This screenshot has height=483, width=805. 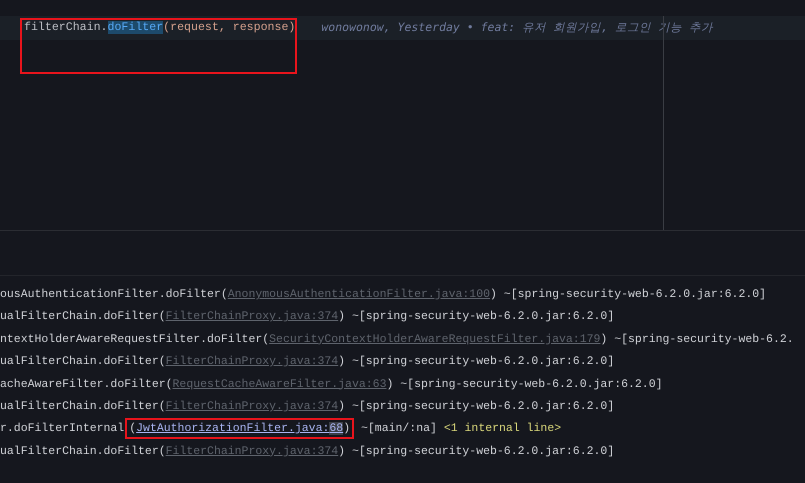 I want to click on code-line: filterChain.doFilter(request, response), so click(x=160, y=28).